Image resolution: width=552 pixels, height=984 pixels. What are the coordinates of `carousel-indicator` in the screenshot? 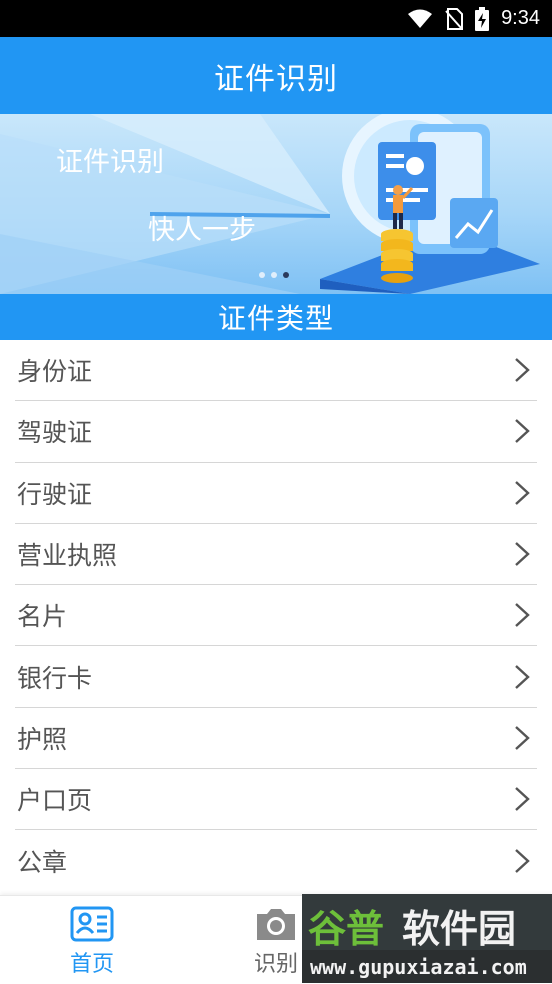 It's located at (274, 275).